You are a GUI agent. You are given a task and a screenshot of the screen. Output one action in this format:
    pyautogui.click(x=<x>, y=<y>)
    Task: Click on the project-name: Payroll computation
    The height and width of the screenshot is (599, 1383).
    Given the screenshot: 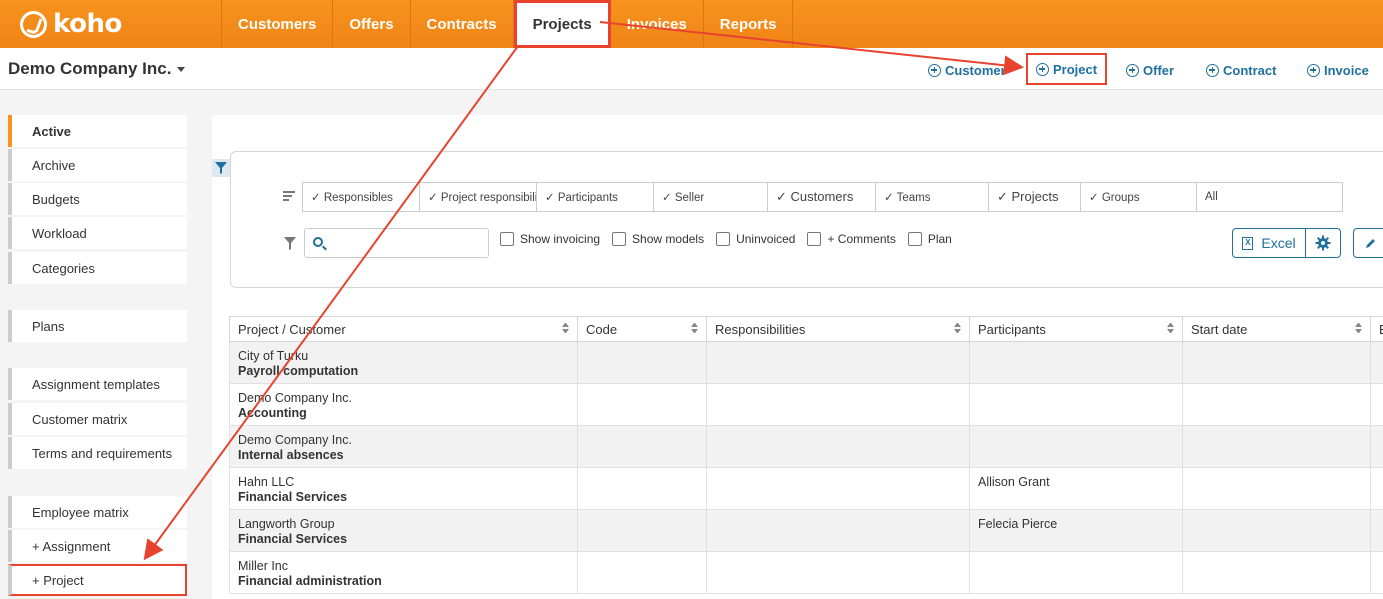 What is the action you would take?
    pyautogui.click(x=407, y=371)
    